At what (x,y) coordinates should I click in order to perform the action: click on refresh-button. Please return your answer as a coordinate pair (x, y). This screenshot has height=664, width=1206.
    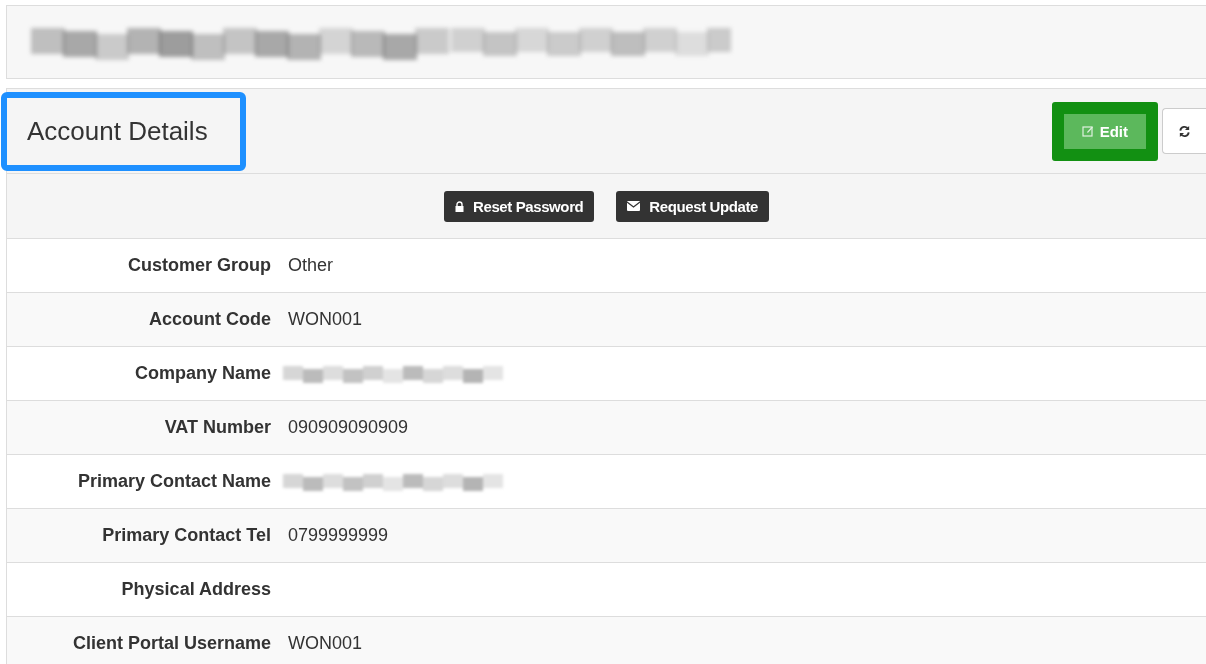
    Looking at the image, I should click on (1184, 131).